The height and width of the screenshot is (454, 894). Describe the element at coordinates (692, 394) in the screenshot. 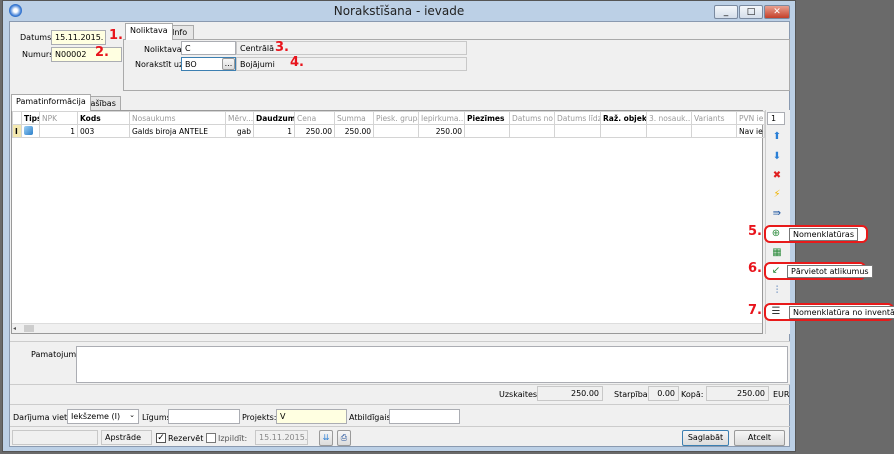

I see `kopa-label: Kopā:` at that location.